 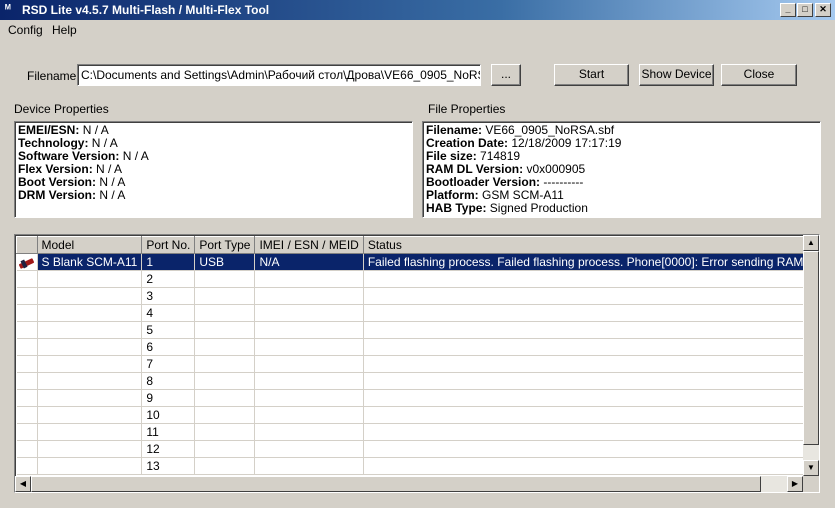 What do you see at coordinates (168, 398) in the screenshot?
I see `cell-port: 9` at bounding box center [168, 398].